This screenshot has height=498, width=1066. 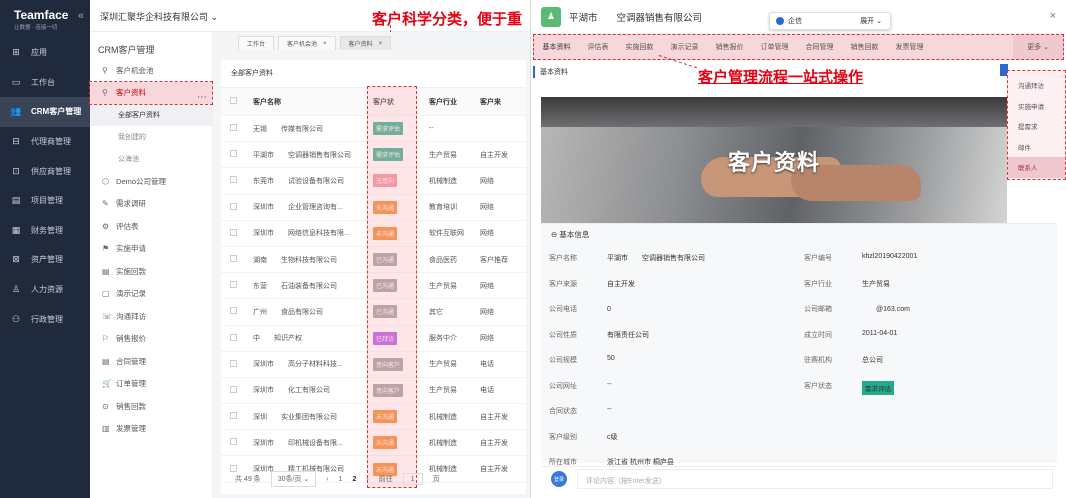 I want to click on subnav-child-3: 我创建的, so click(x=151, y=137).